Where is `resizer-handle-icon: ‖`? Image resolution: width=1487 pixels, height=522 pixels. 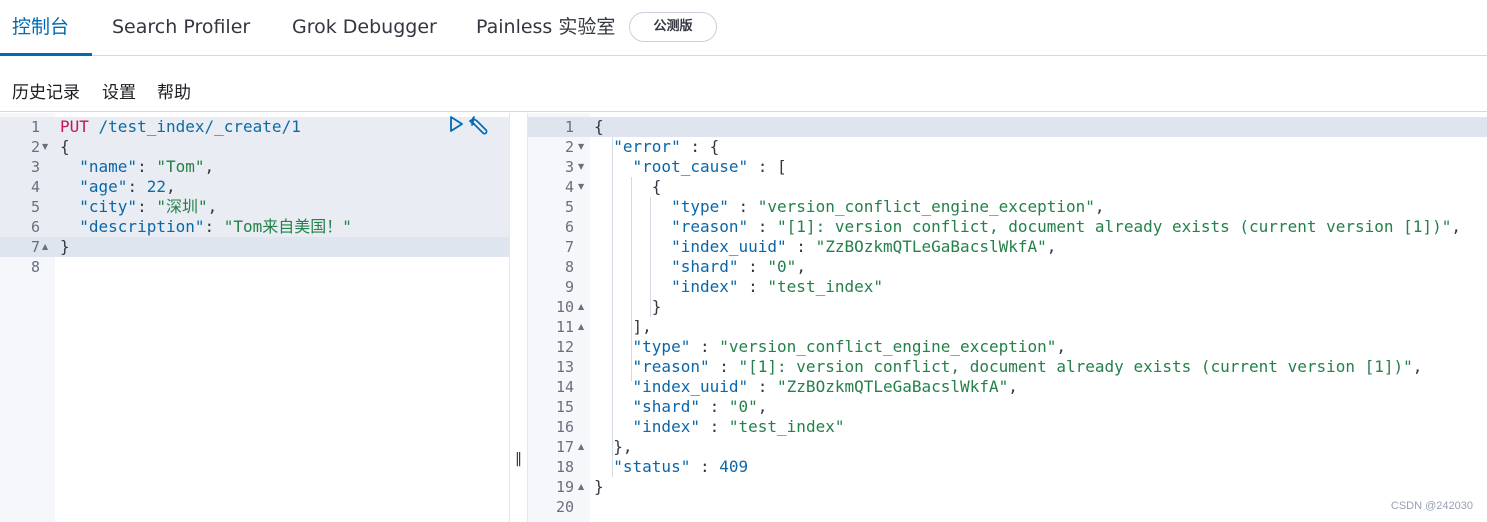
resizer-handle-icon: ‖ is located at coordinates (518, 459).